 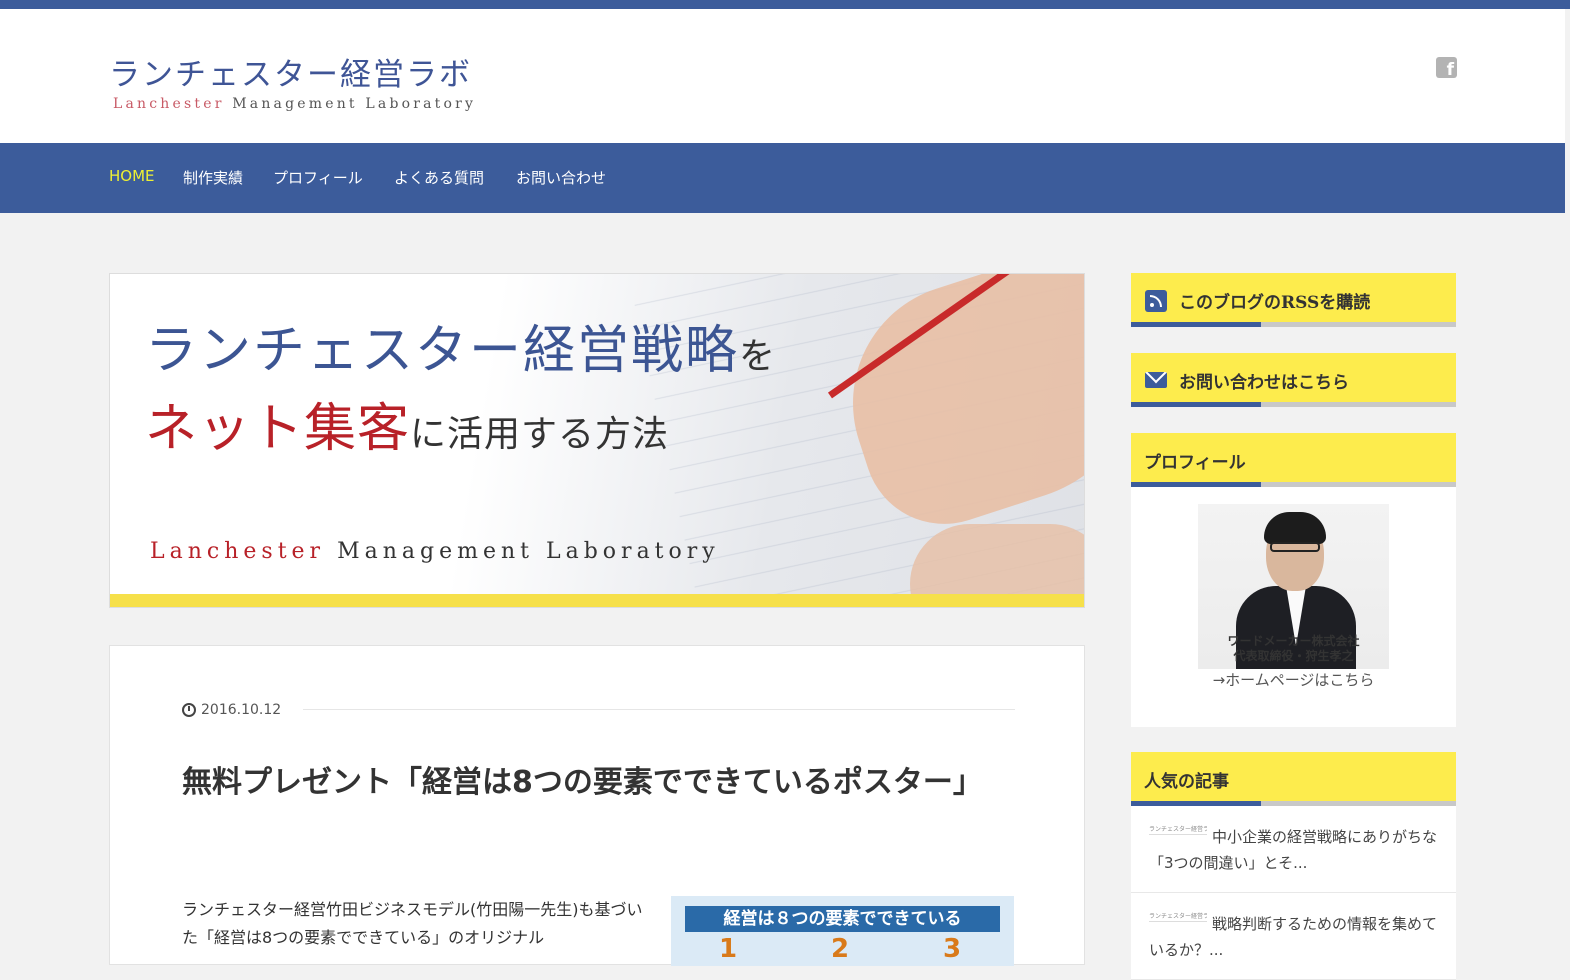 I want to click on post-date: 2016.10.12, so click(x=231, y=710).